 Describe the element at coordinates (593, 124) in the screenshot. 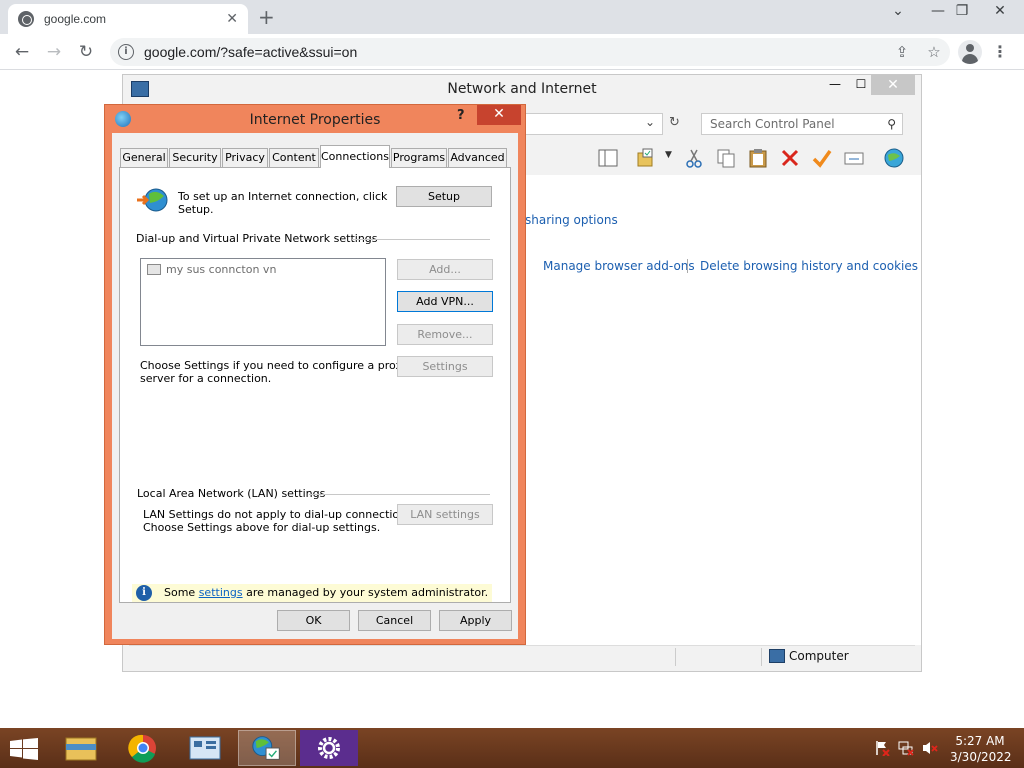

I see `cp-address-bar` at that location.